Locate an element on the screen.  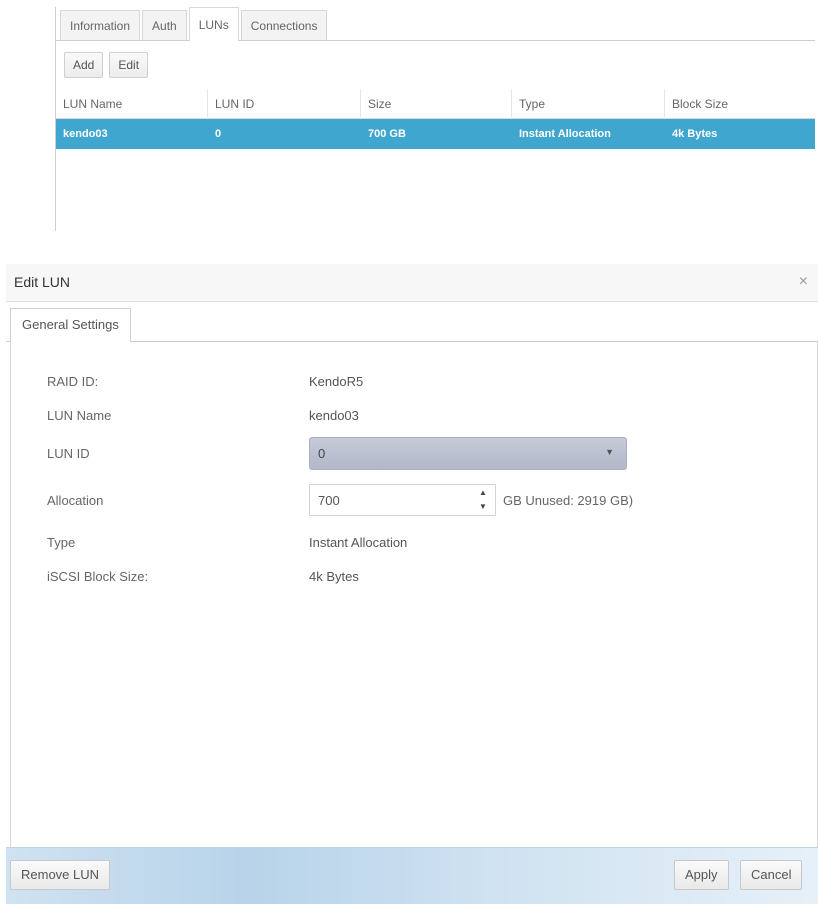
lun-id-label: LUN ID is located at coordinates (68, 453).